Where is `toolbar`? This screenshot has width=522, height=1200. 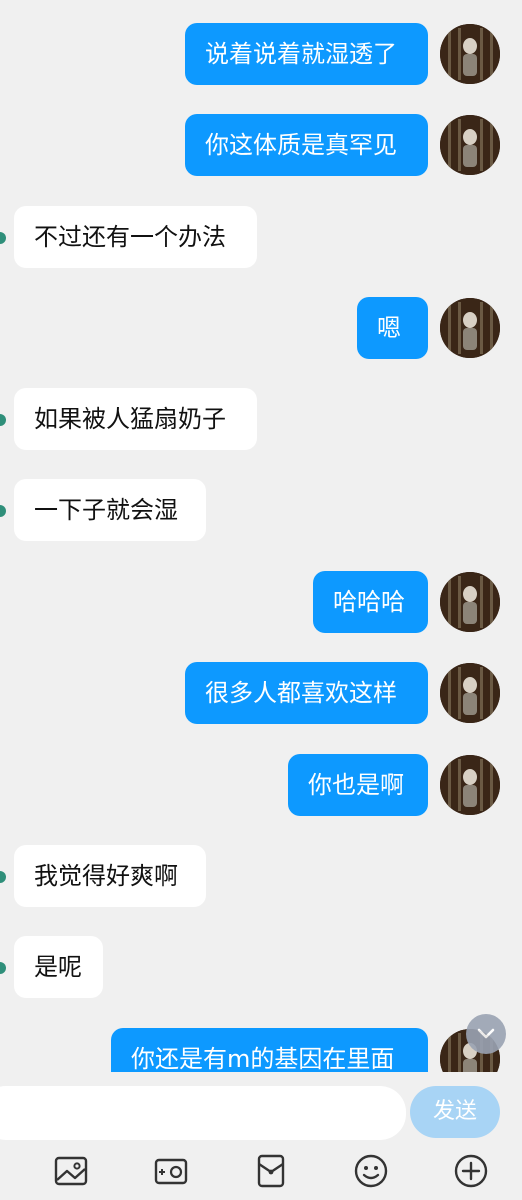 toolbar is located at coordinates (261, 1170).